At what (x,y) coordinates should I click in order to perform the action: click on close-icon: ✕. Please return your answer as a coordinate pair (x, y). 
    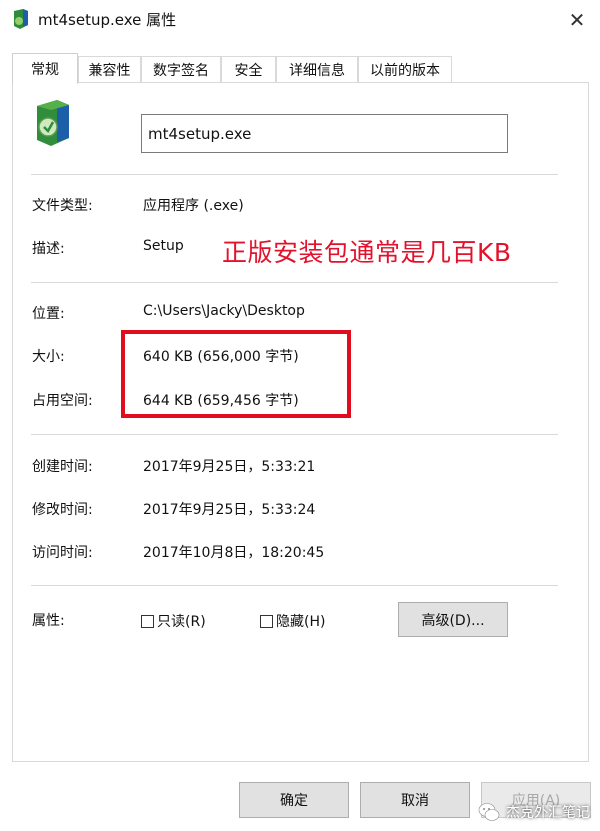
    Looking at the image, I should click on (577, 20).